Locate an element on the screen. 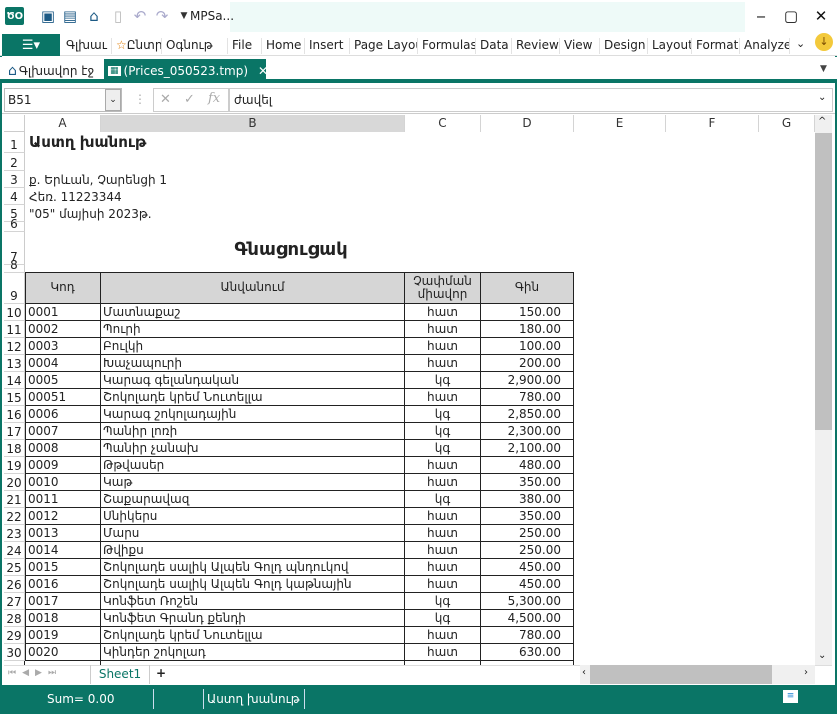 This screenshot has width=837, height=714. save-icon: ▯ is located at coordinates (118, 16).